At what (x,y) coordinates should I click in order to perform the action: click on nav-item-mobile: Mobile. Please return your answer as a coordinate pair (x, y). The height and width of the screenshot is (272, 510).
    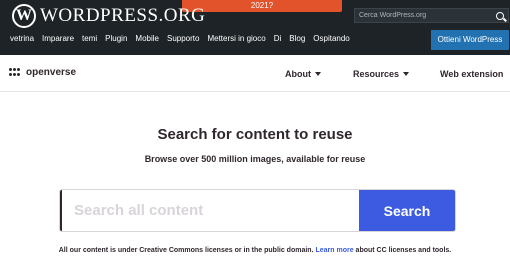
    Looking at the image, I should click on (147, 38).